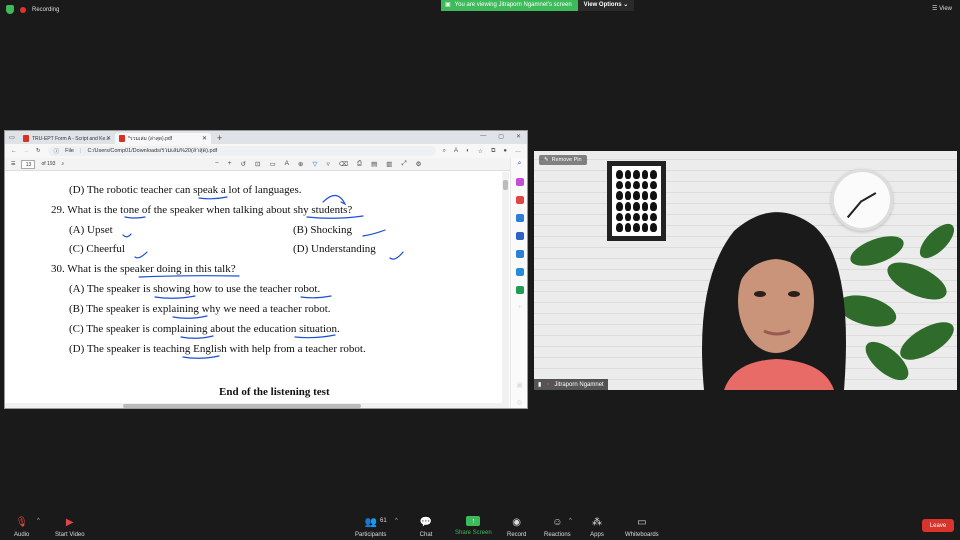 The image size is (960, 540). What do you see at coordinates (141, 255) in the screenshot?
I see `tick-cheerful` at bounding box center [141, 255].